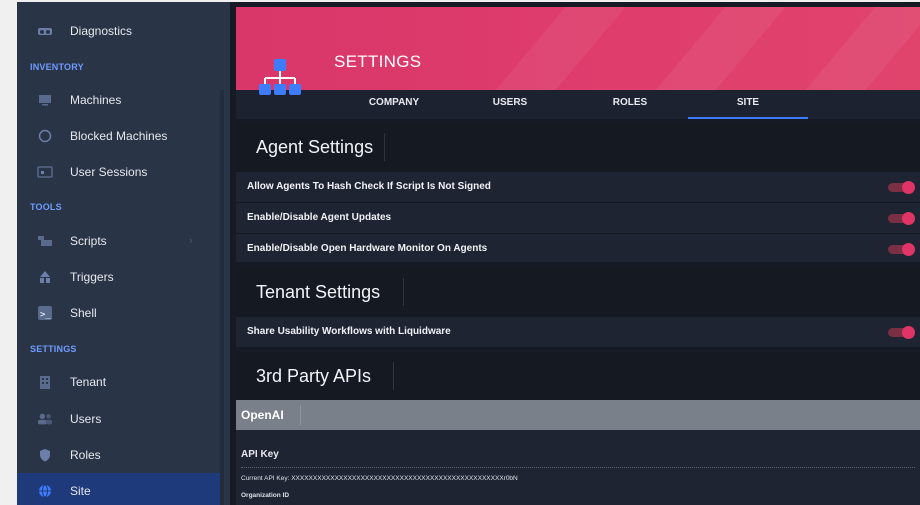 Image resolution: width=920 pixels, height=505 pixels. I want to click on shield-icon, so click(45, 455).